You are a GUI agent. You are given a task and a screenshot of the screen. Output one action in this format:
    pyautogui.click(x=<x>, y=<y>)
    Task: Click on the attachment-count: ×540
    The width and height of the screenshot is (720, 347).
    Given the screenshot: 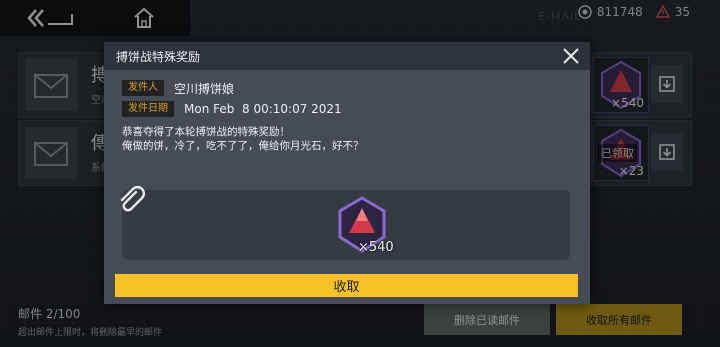 What is the action you would take?
    pyautogui.click(x=376, y=247)
    